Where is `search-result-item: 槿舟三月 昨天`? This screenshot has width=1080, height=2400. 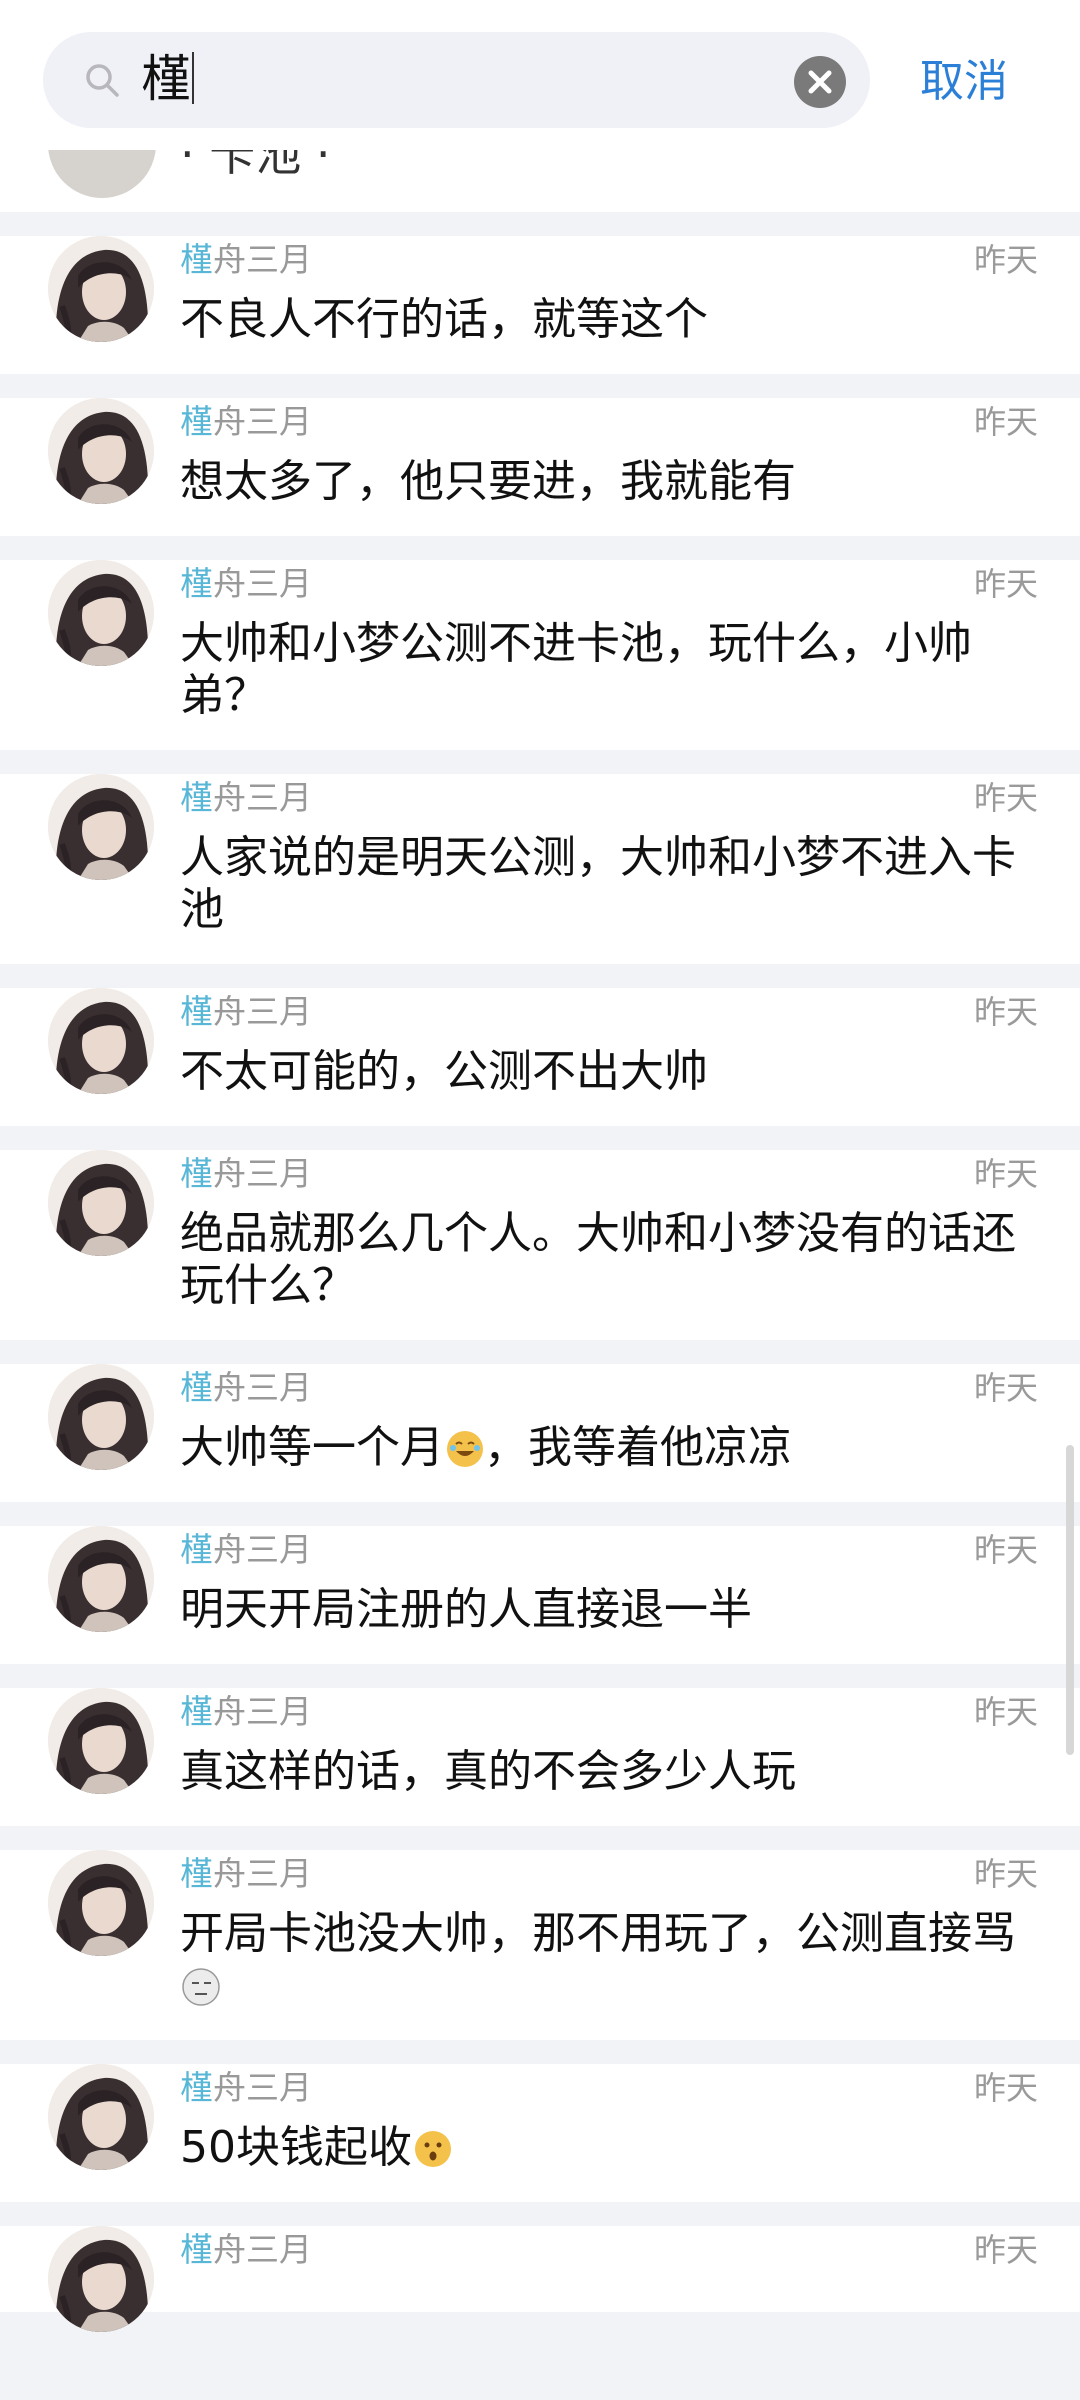
search-result-item: 槿舟三月 昨天 is located at coordinates (540, 2279).